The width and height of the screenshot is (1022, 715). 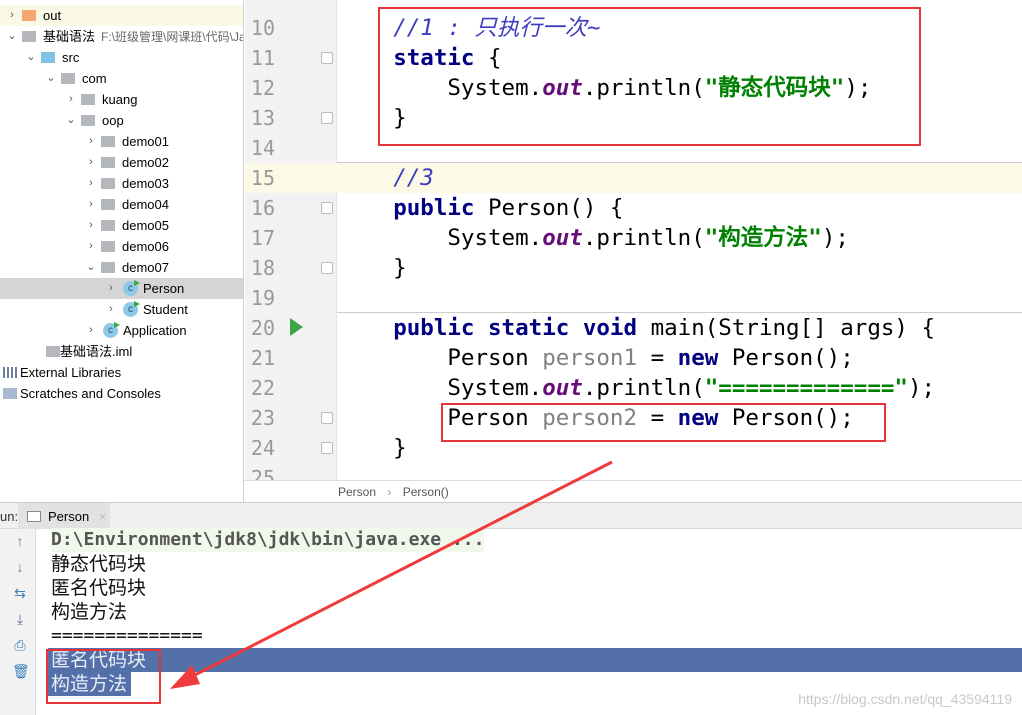 I want to click on annotation-arrow, so click(x=391, y=574).